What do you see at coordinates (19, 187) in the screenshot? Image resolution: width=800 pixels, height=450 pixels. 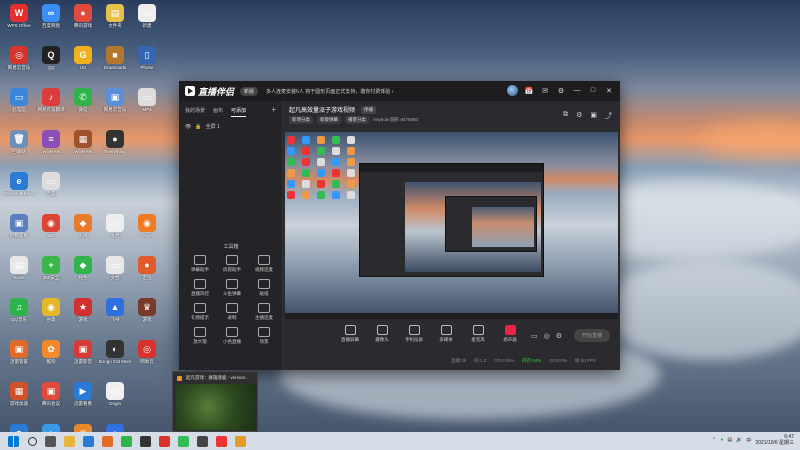 I see `desktop-icon: e Microsoft Edge` at bounding box center [19, 187].